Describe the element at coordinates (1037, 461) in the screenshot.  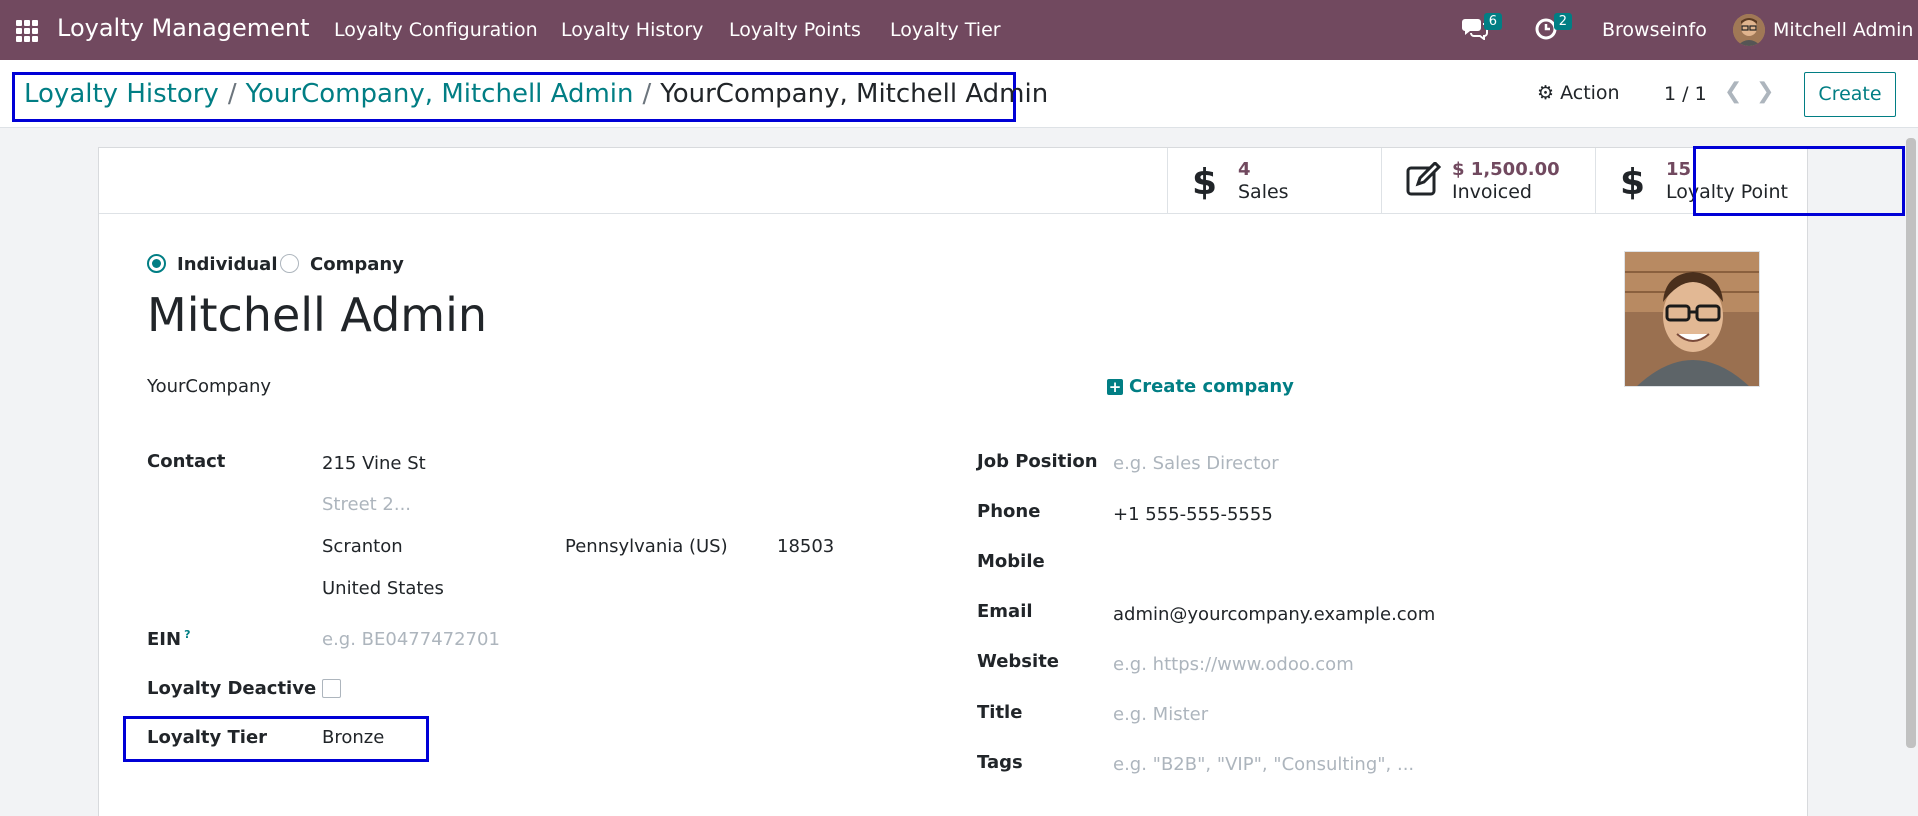
I see `job-position-label: Job Position` at that location.